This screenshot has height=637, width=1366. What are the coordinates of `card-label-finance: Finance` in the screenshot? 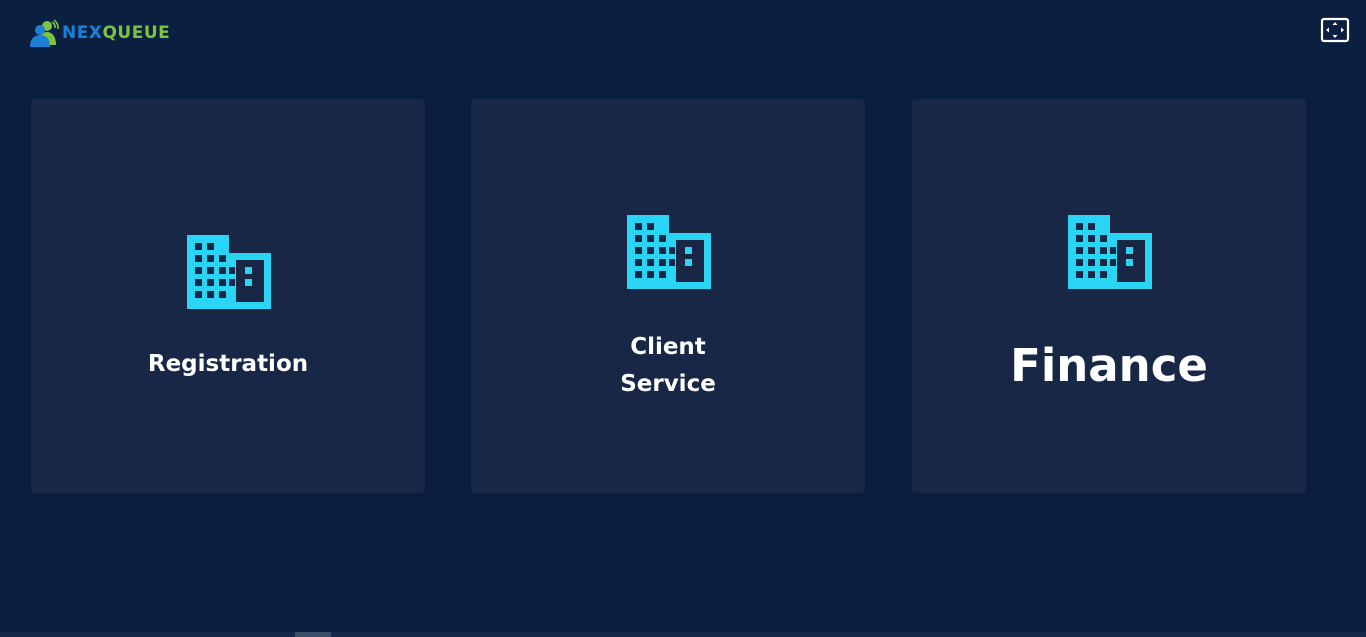 It's located at (1109, 365).